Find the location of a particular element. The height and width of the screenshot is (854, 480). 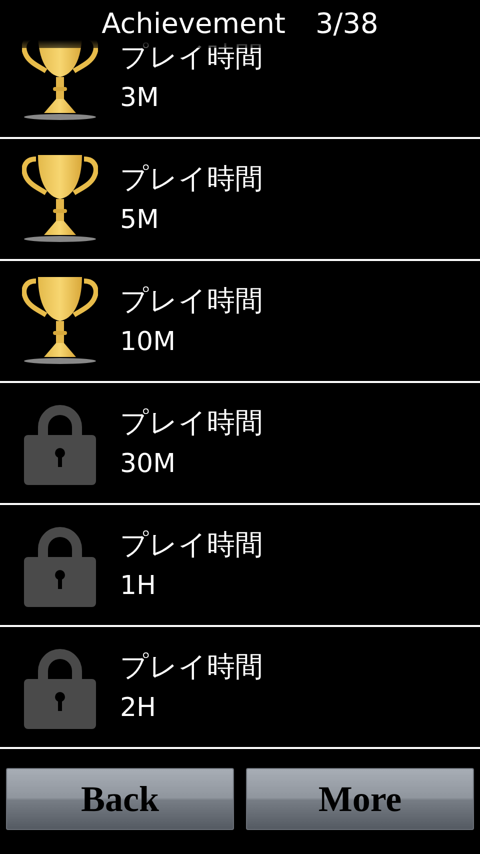

more-button: More is located at coordinates (360, 799).